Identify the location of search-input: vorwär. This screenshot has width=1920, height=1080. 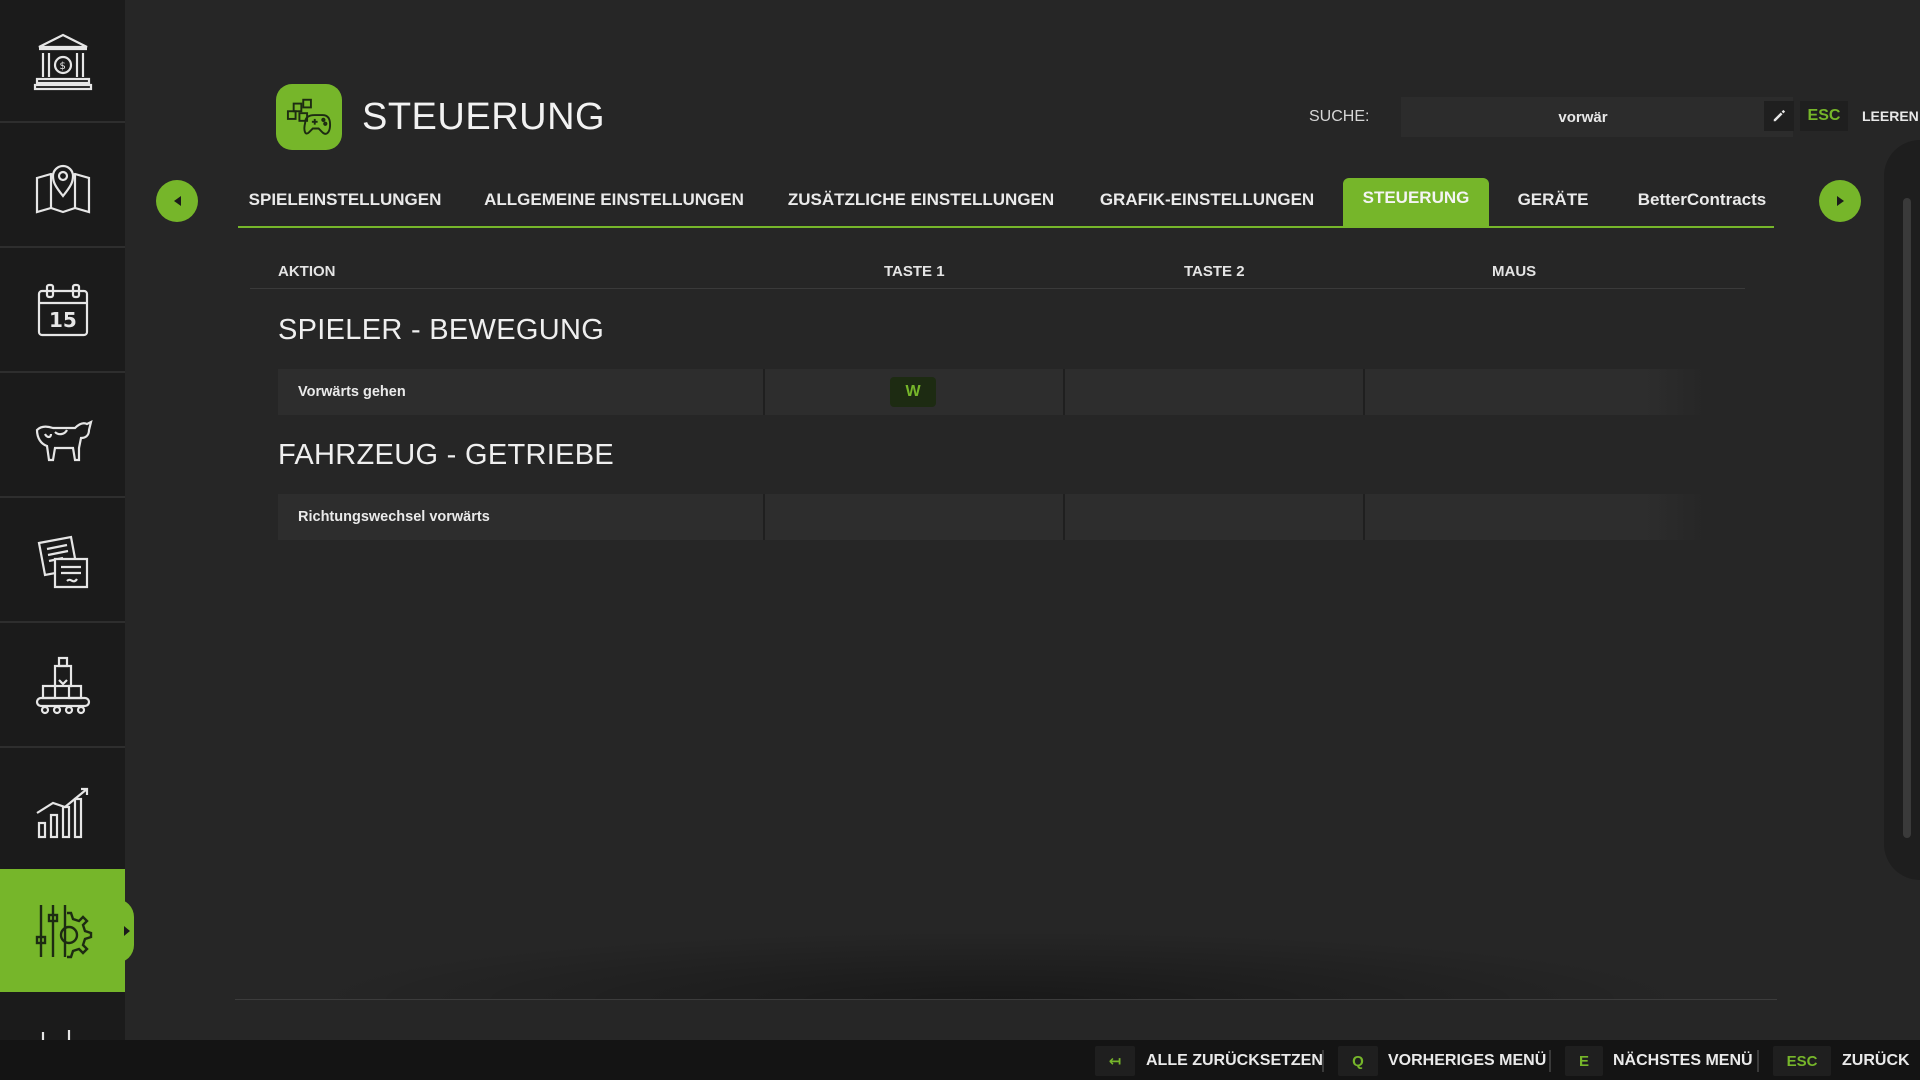
(1597, 117).